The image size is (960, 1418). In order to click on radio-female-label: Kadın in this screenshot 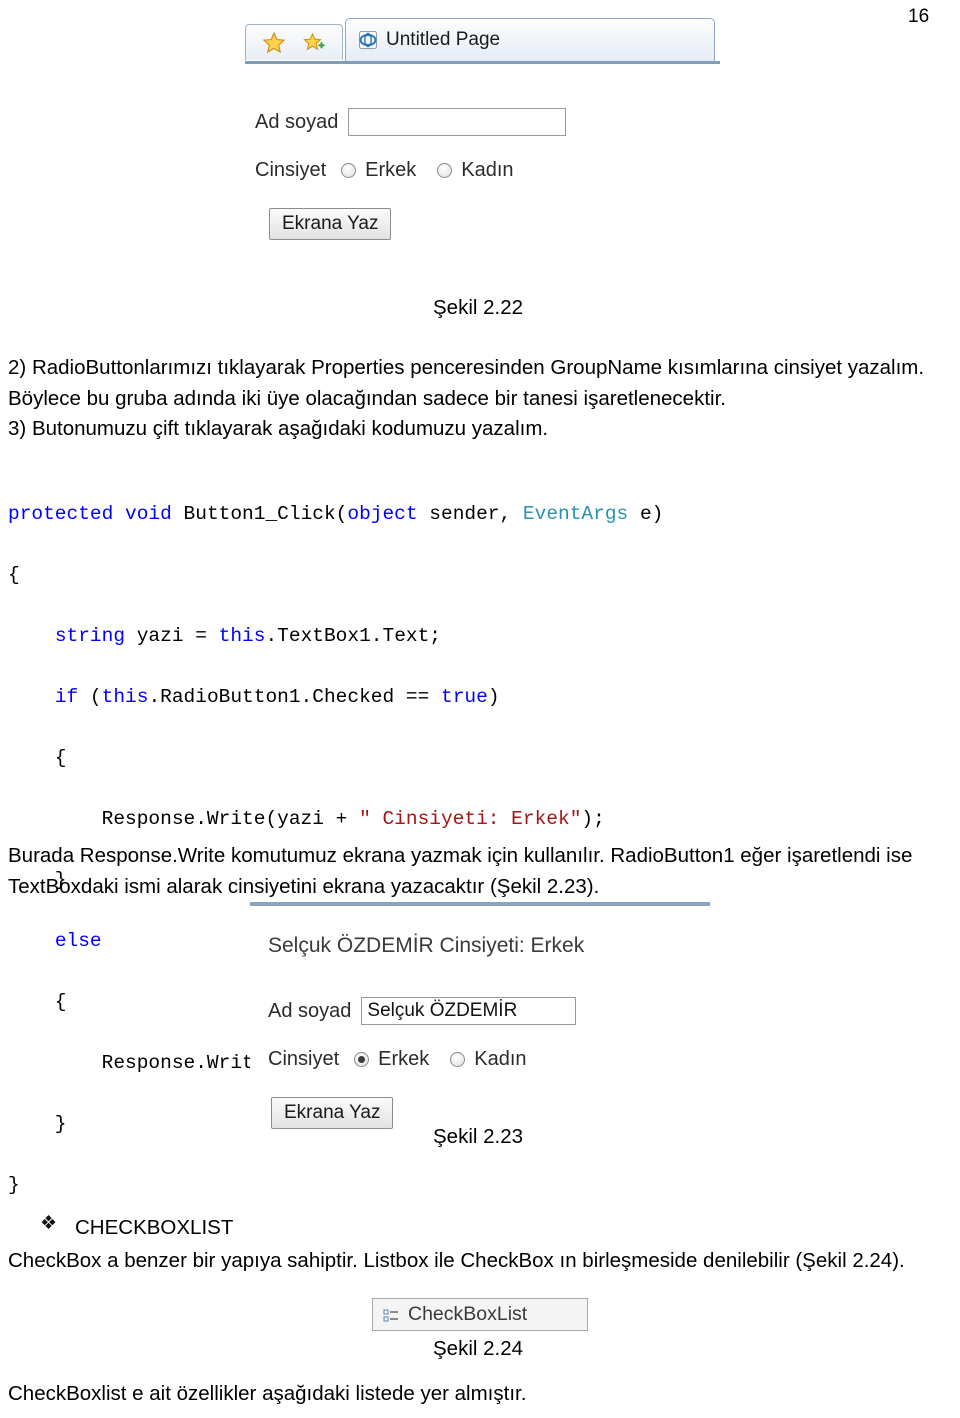, I will do `click(487, 170)`.